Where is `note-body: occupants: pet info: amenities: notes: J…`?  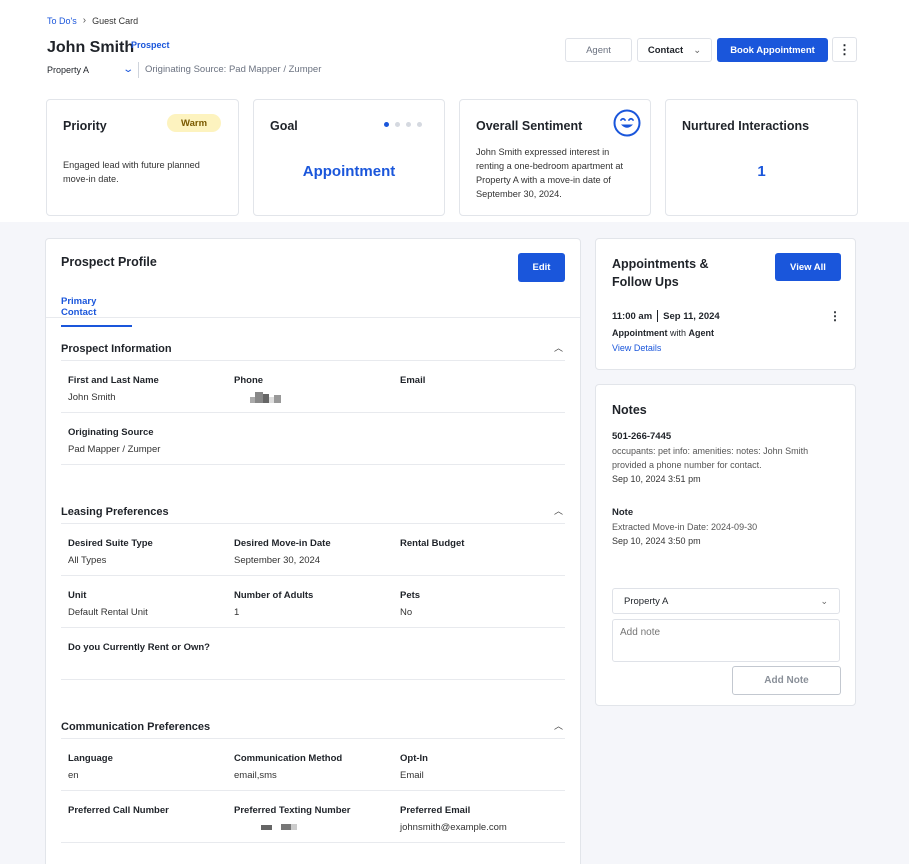
note-body: occupants: pet info: amenities: notes: J… is located at coordinates (710, 458).